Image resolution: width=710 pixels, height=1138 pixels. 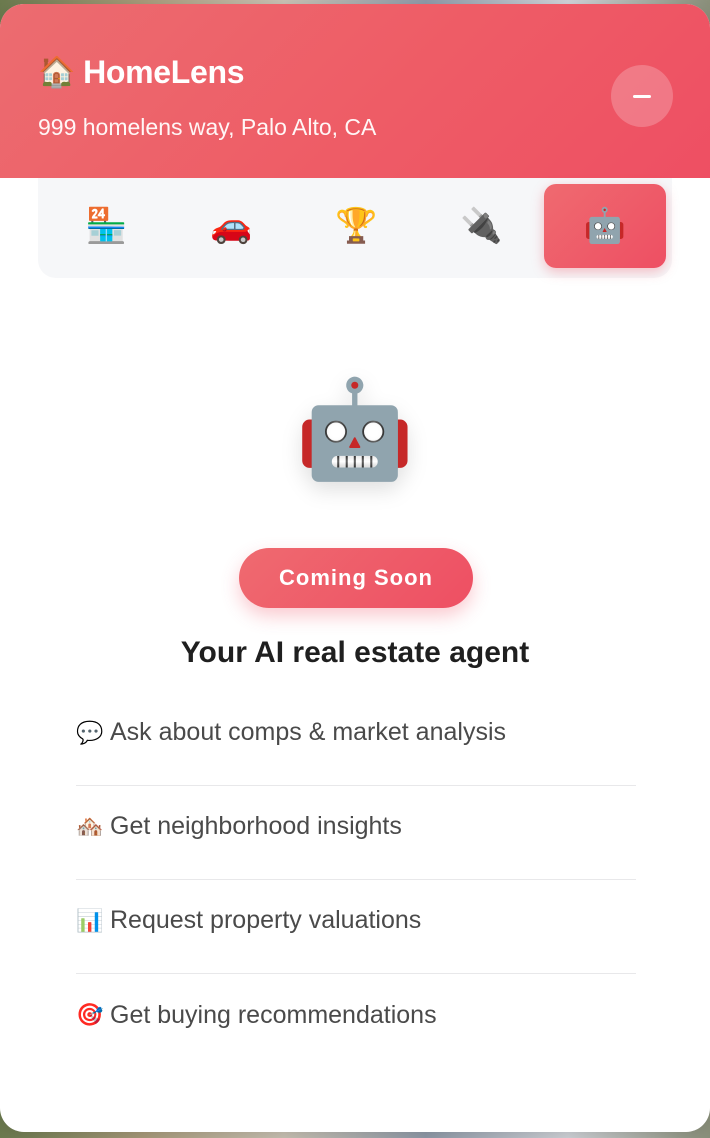 I want to click on list-item: 📊 Request property valuations, so click(x=356, y=927).